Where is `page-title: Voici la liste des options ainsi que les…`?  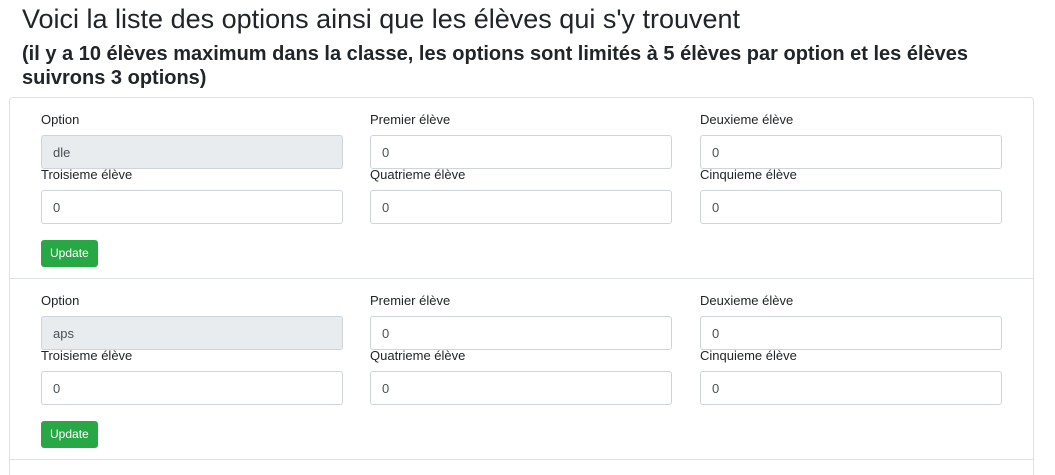 page-title: Voici la liste des options ainsi que les… is located at coordinates (381, 19).